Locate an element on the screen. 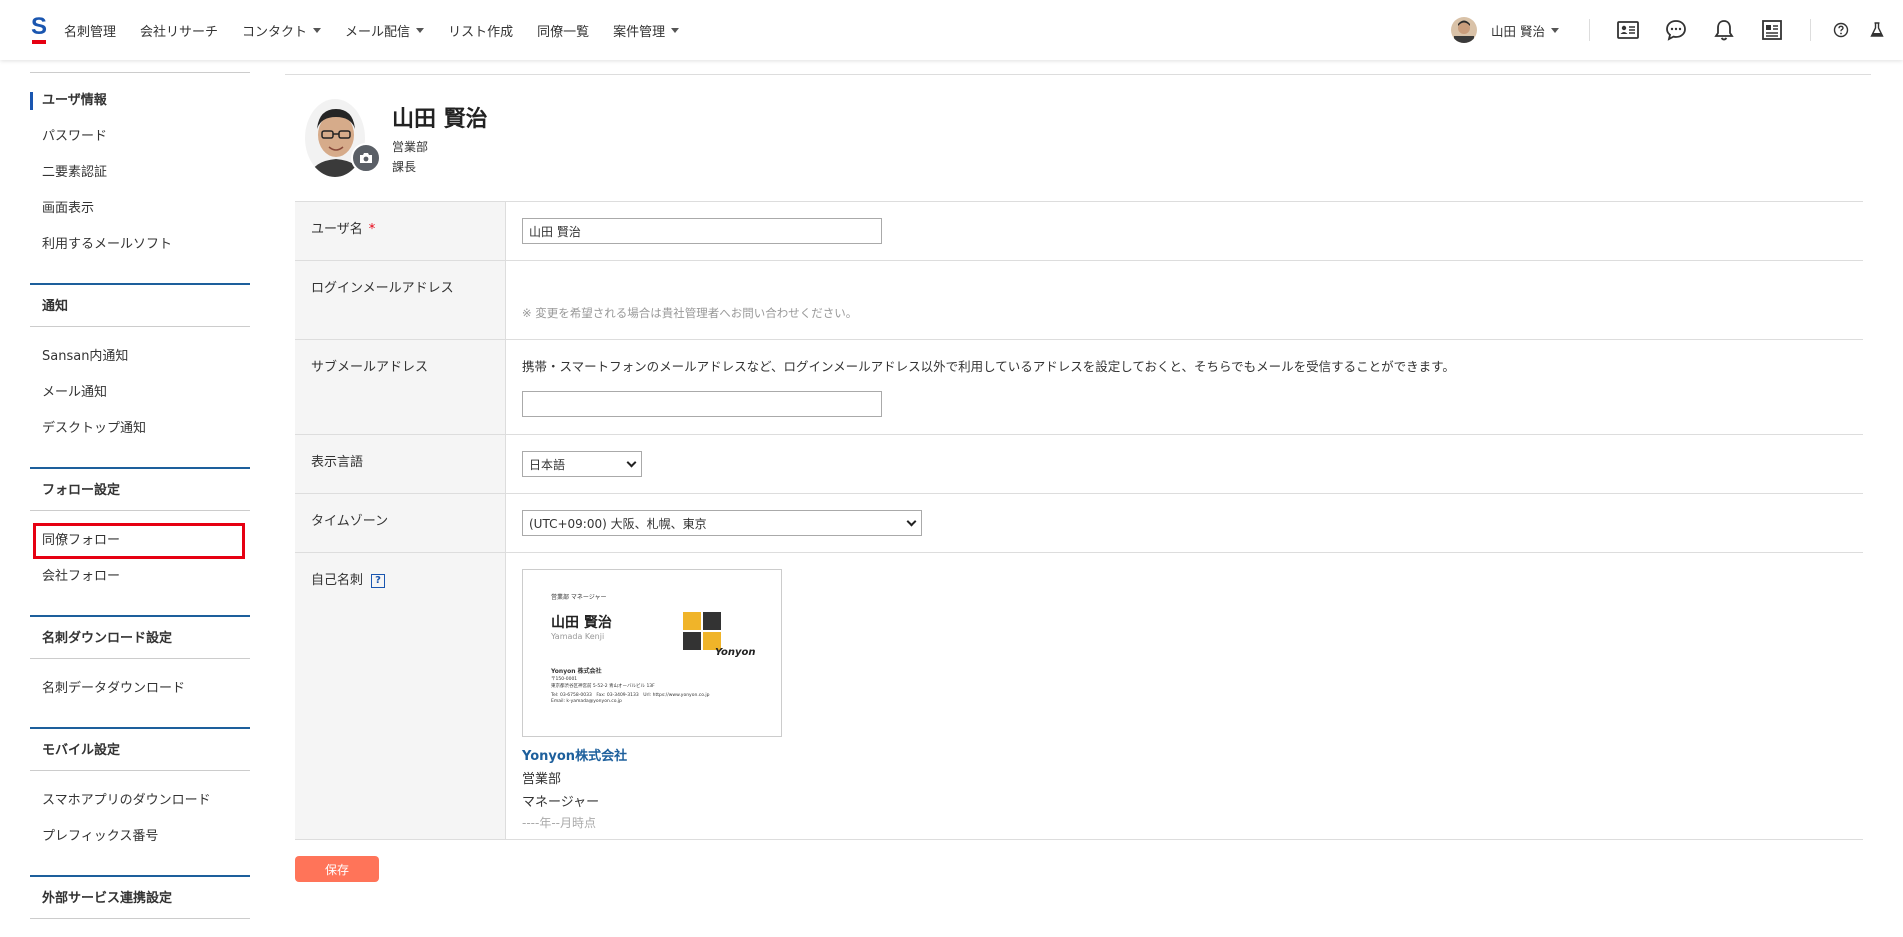 This screenshot has width=1903, height=937. nav-label: リスト作成 is located at coordinates (481, 32).